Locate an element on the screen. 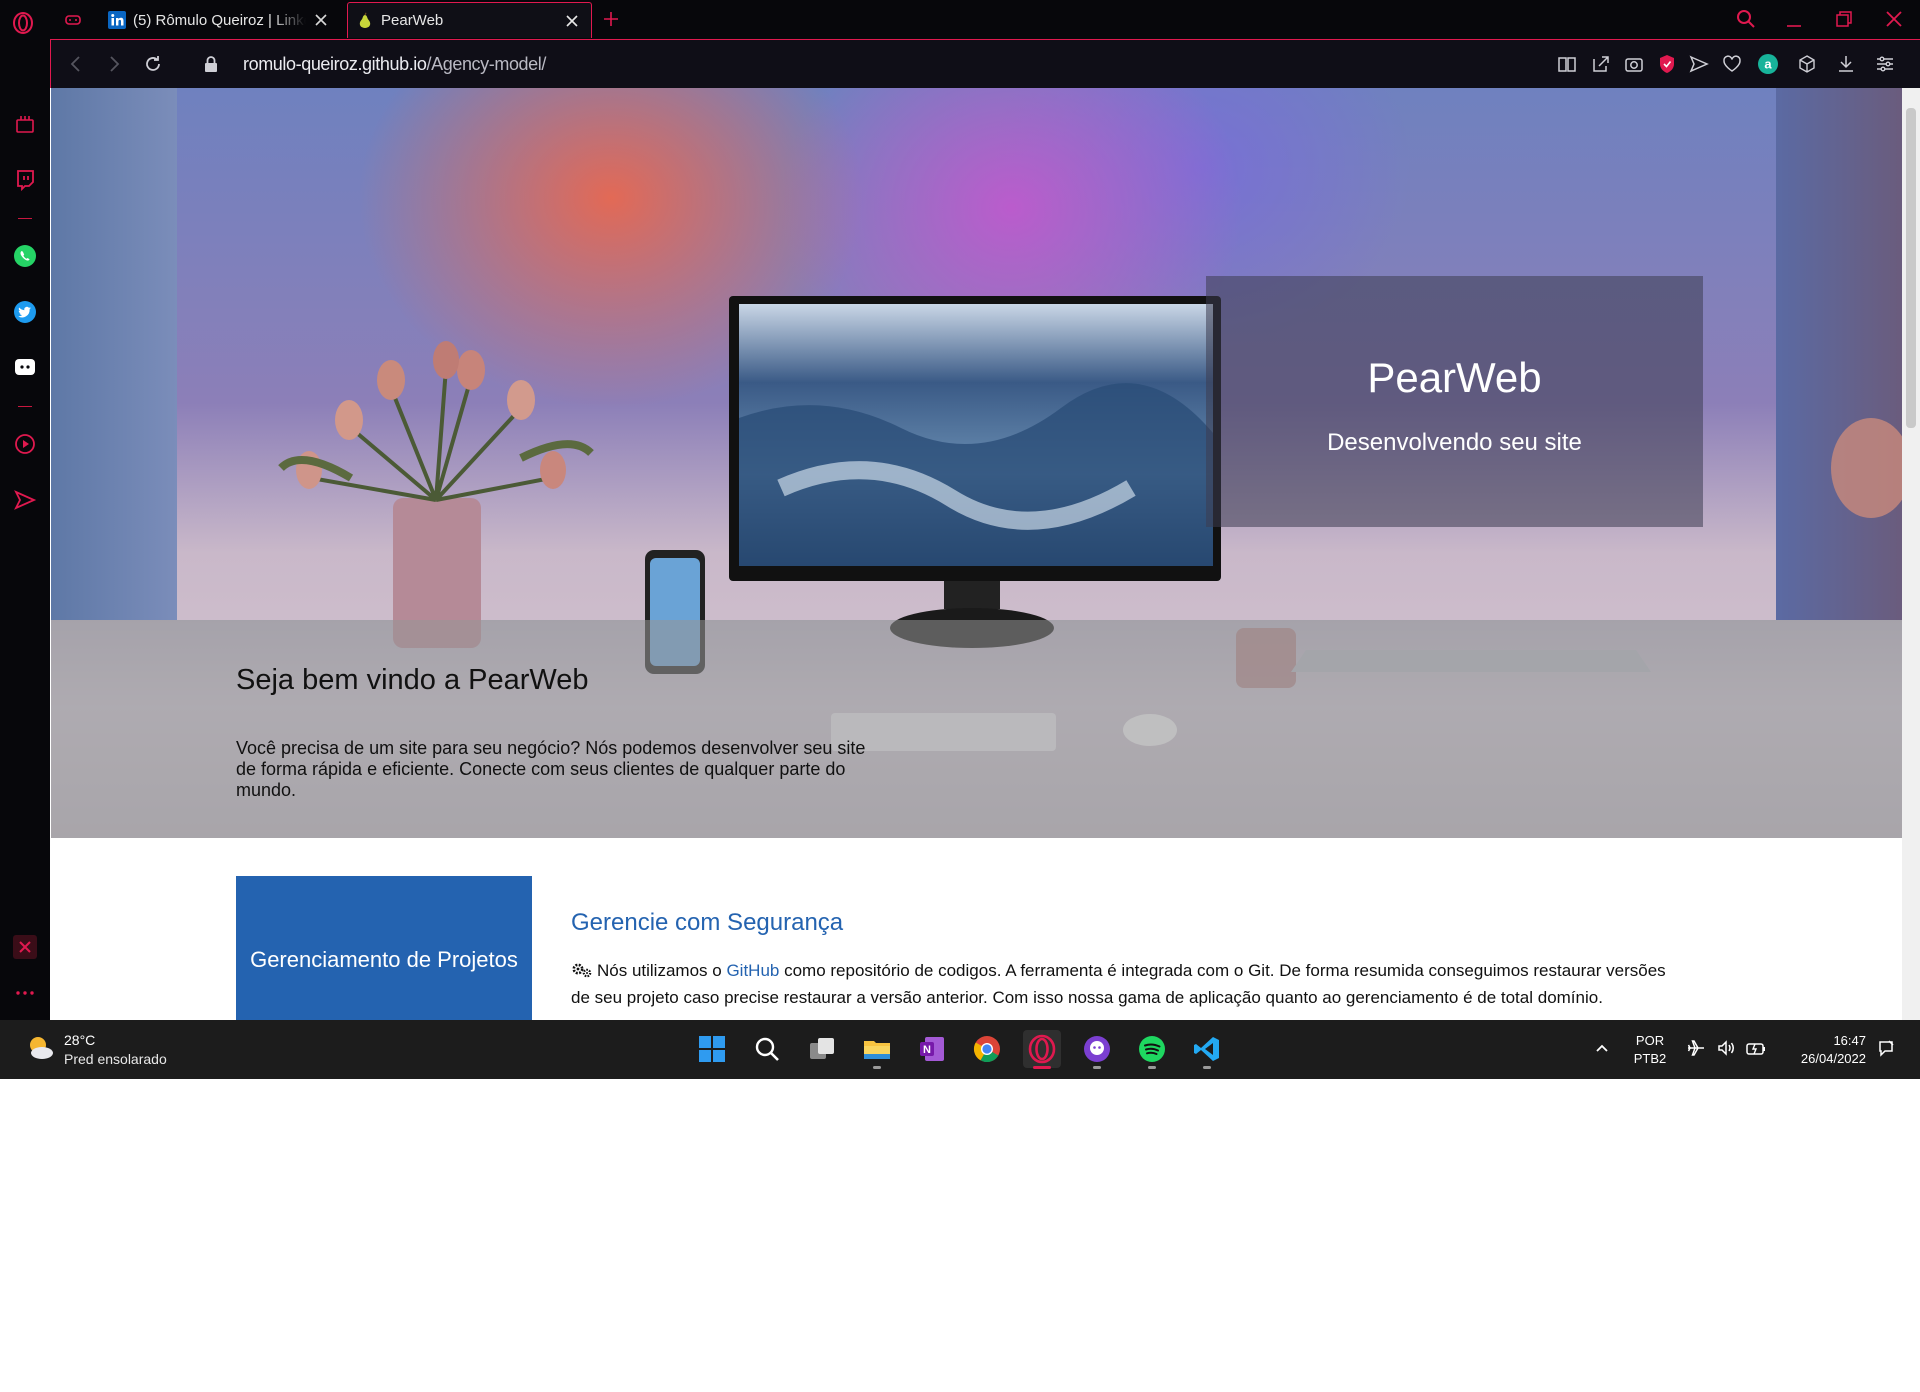  tab-bar: (5) Rômulo Queiroz | LinkedIn PearWeb is located at coordinates (960, 19).